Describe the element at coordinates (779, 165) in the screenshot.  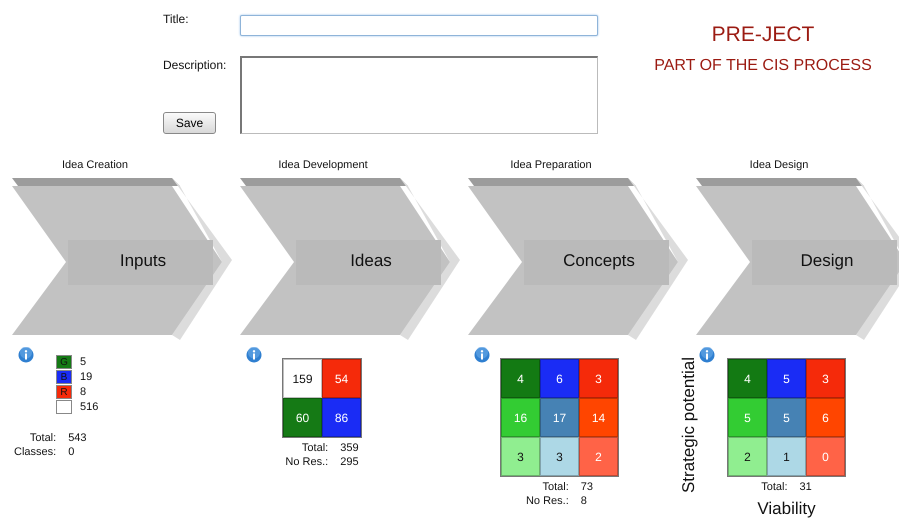
I see `stage-heading: Idea Design` at that location.